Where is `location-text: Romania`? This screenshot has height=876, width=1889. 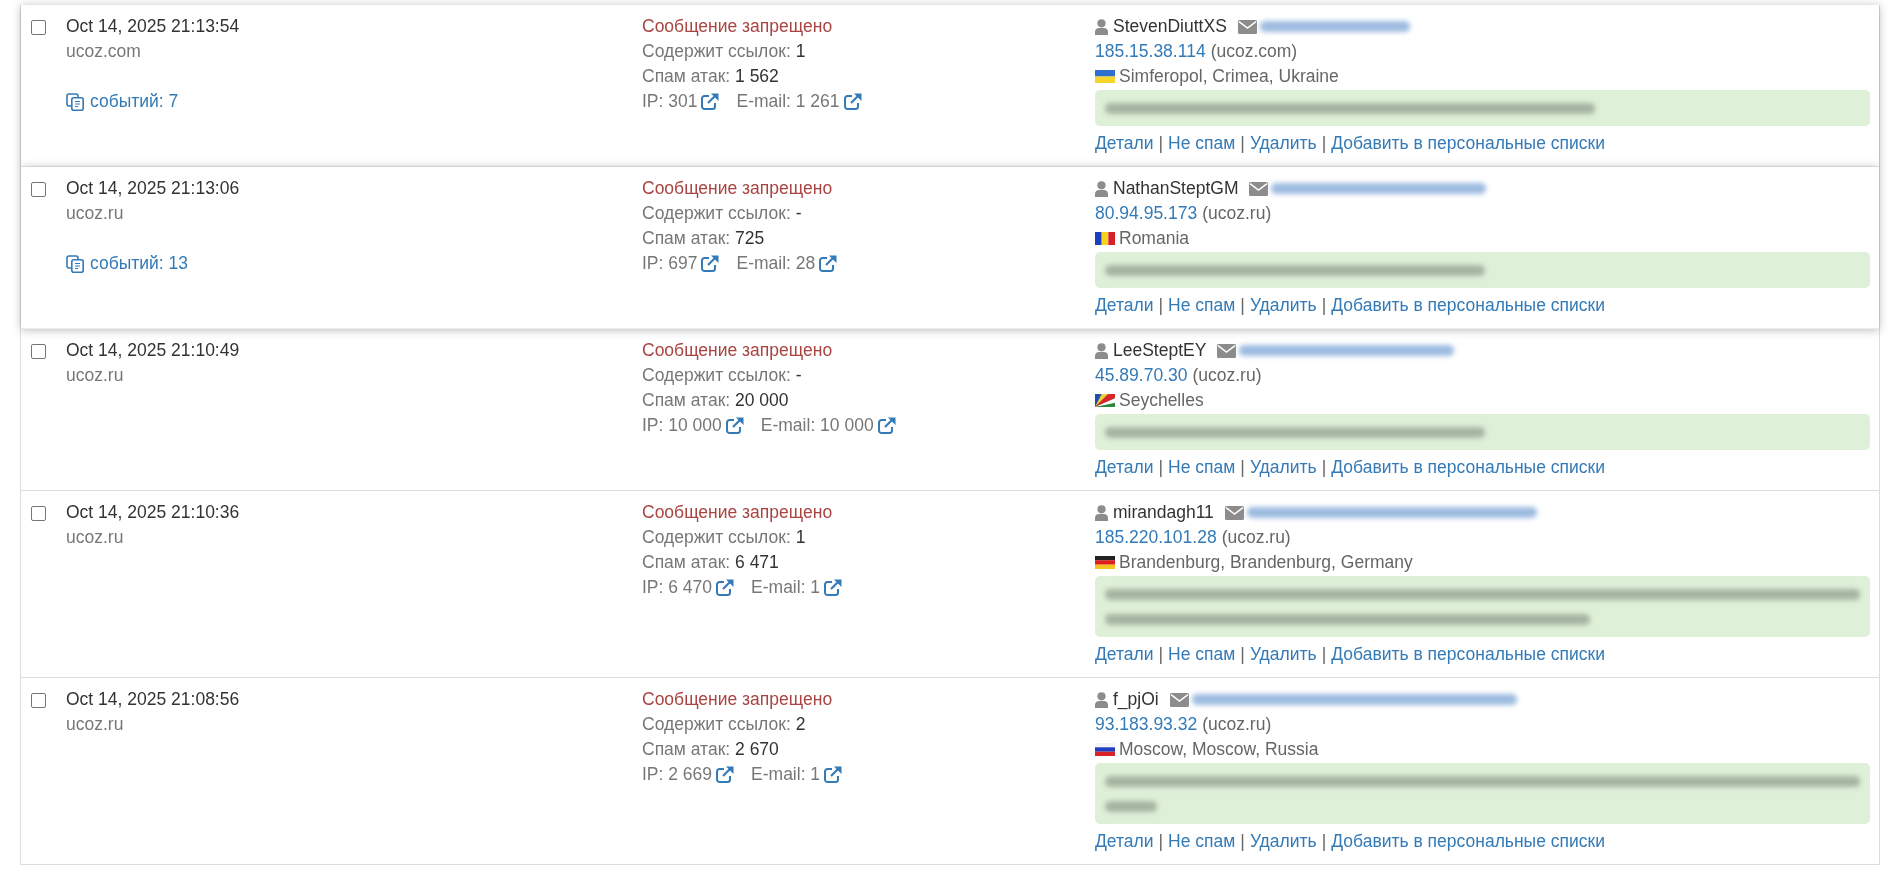
location-text: Romania is located at coordinates (1154, 238).